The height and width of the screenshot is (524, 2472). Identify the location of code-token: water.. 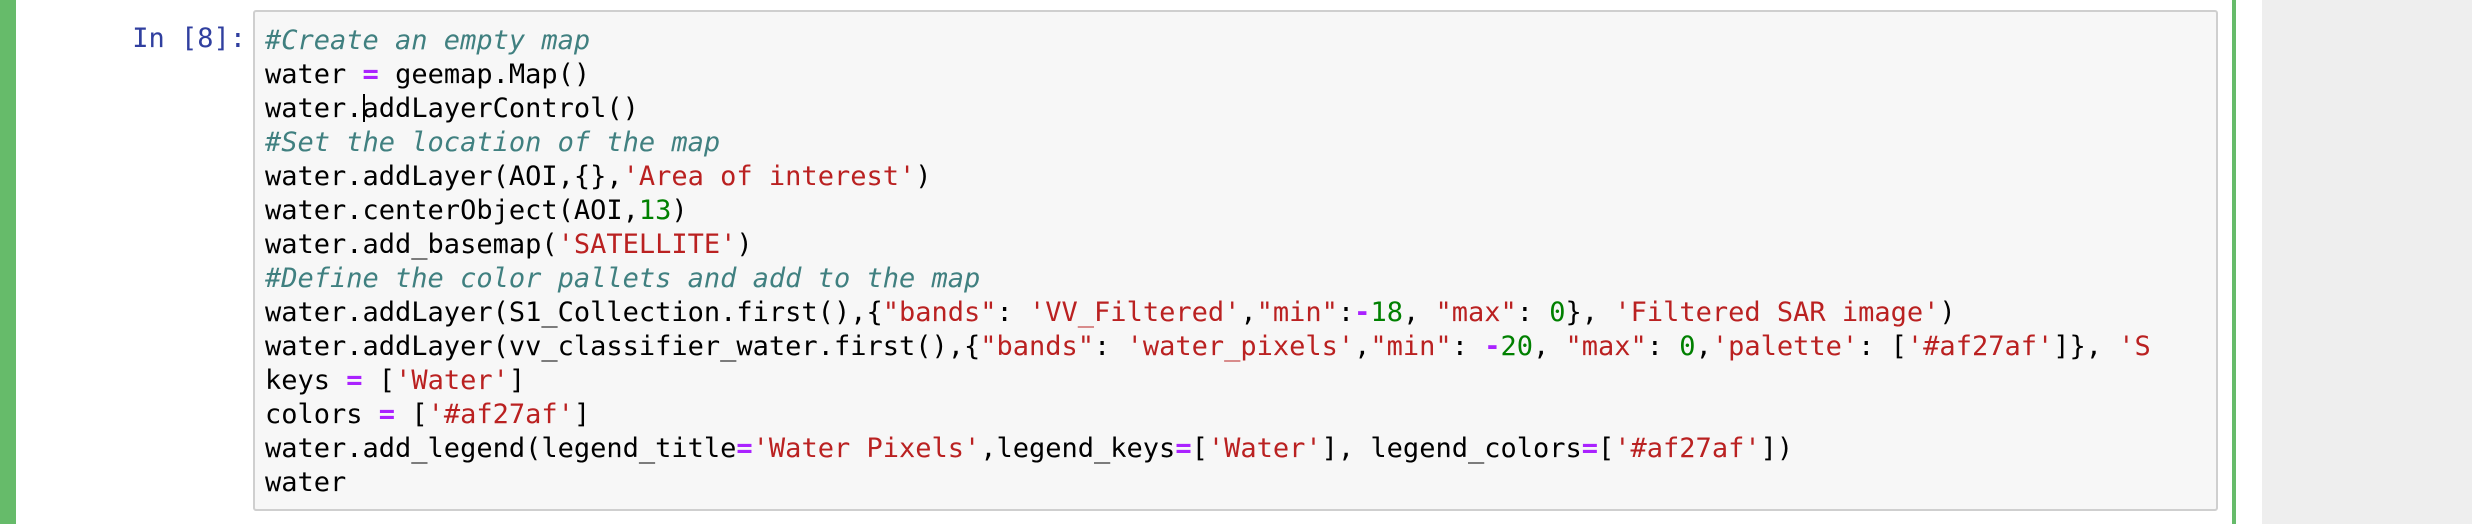
(314, 108).